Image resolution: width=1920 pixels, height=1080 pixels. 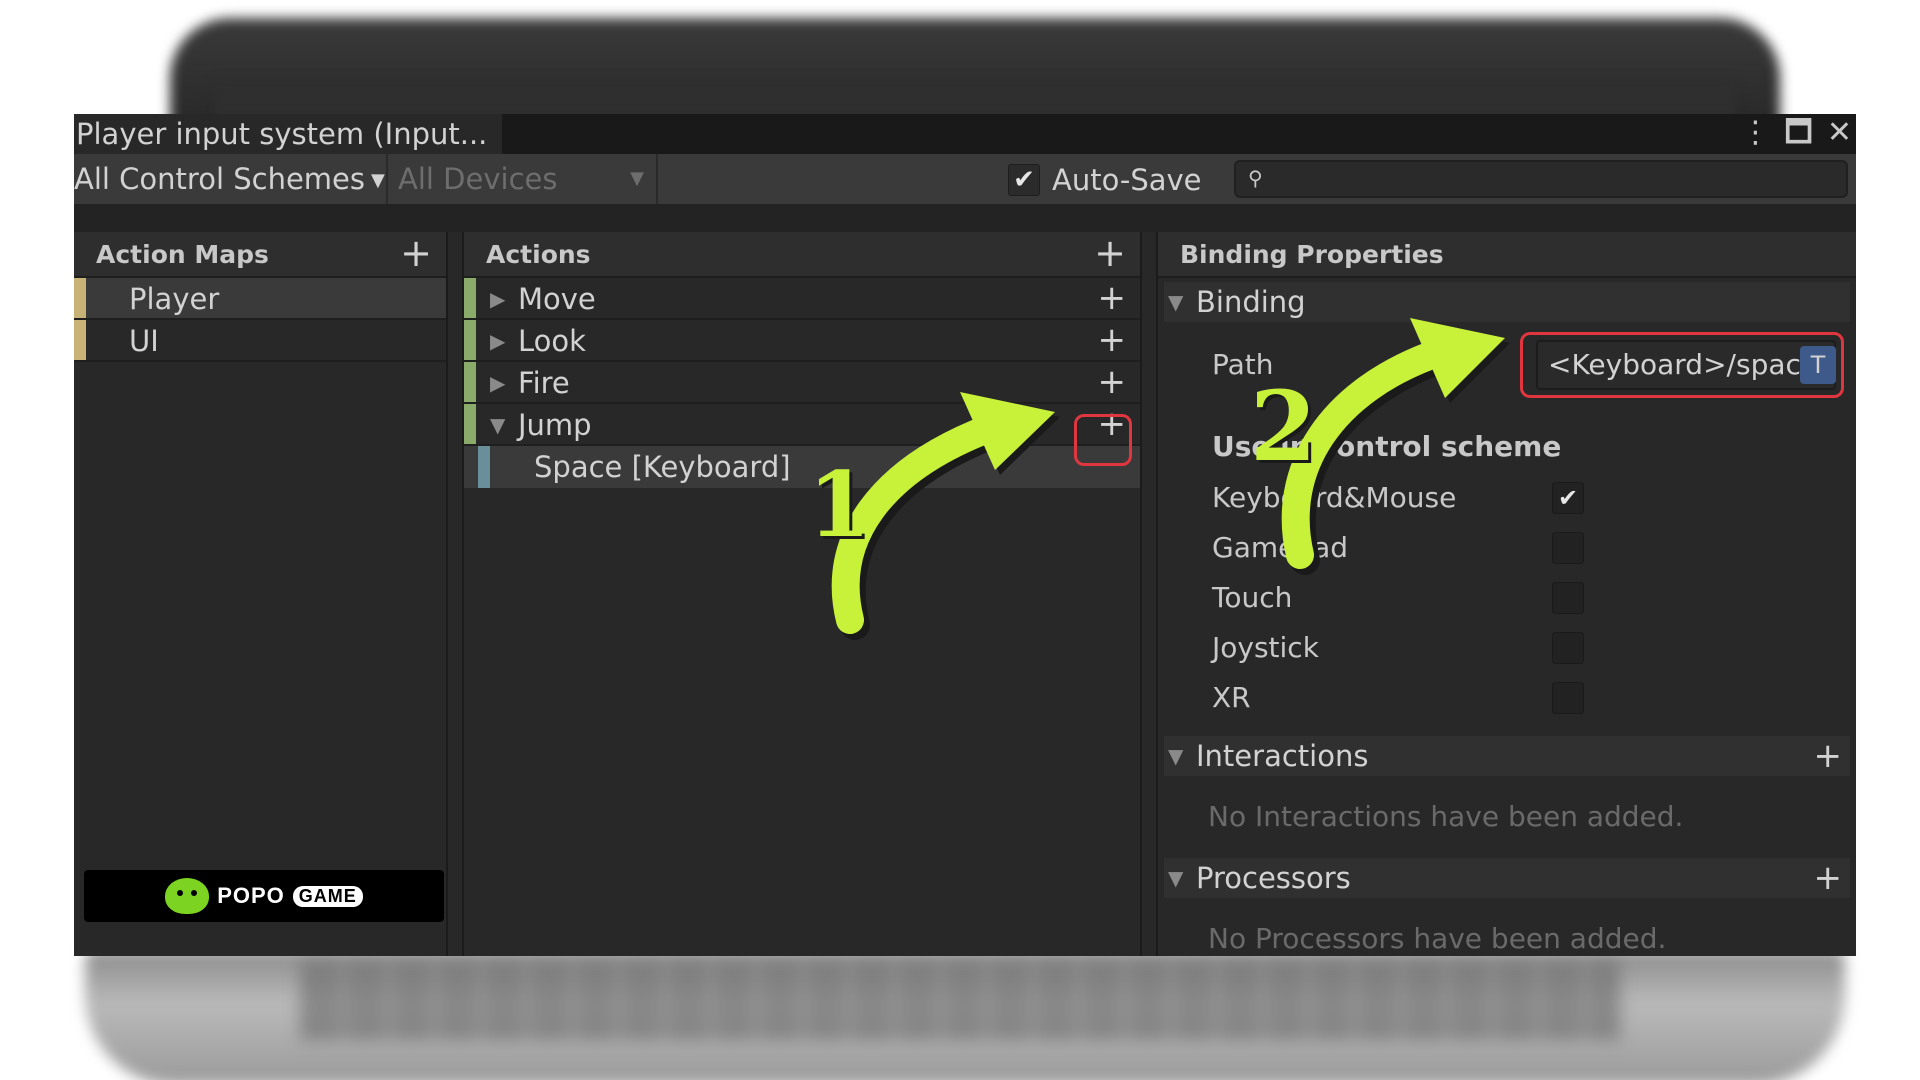 What do you see at coordinates (182, 254) in the screenshot?
I see `action-maps-title: Action Maps` at bounding box center [182, 254].